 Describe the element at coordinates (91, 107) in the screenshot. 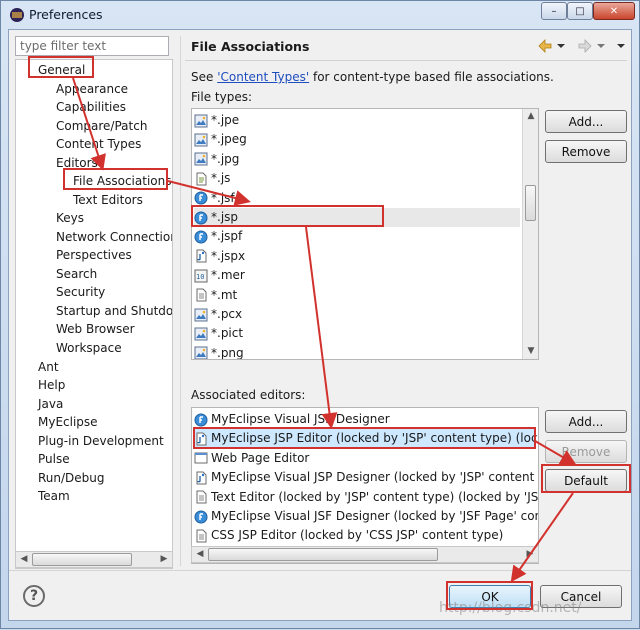

I see `tree-item-capabilities: Capabilities` at that location.